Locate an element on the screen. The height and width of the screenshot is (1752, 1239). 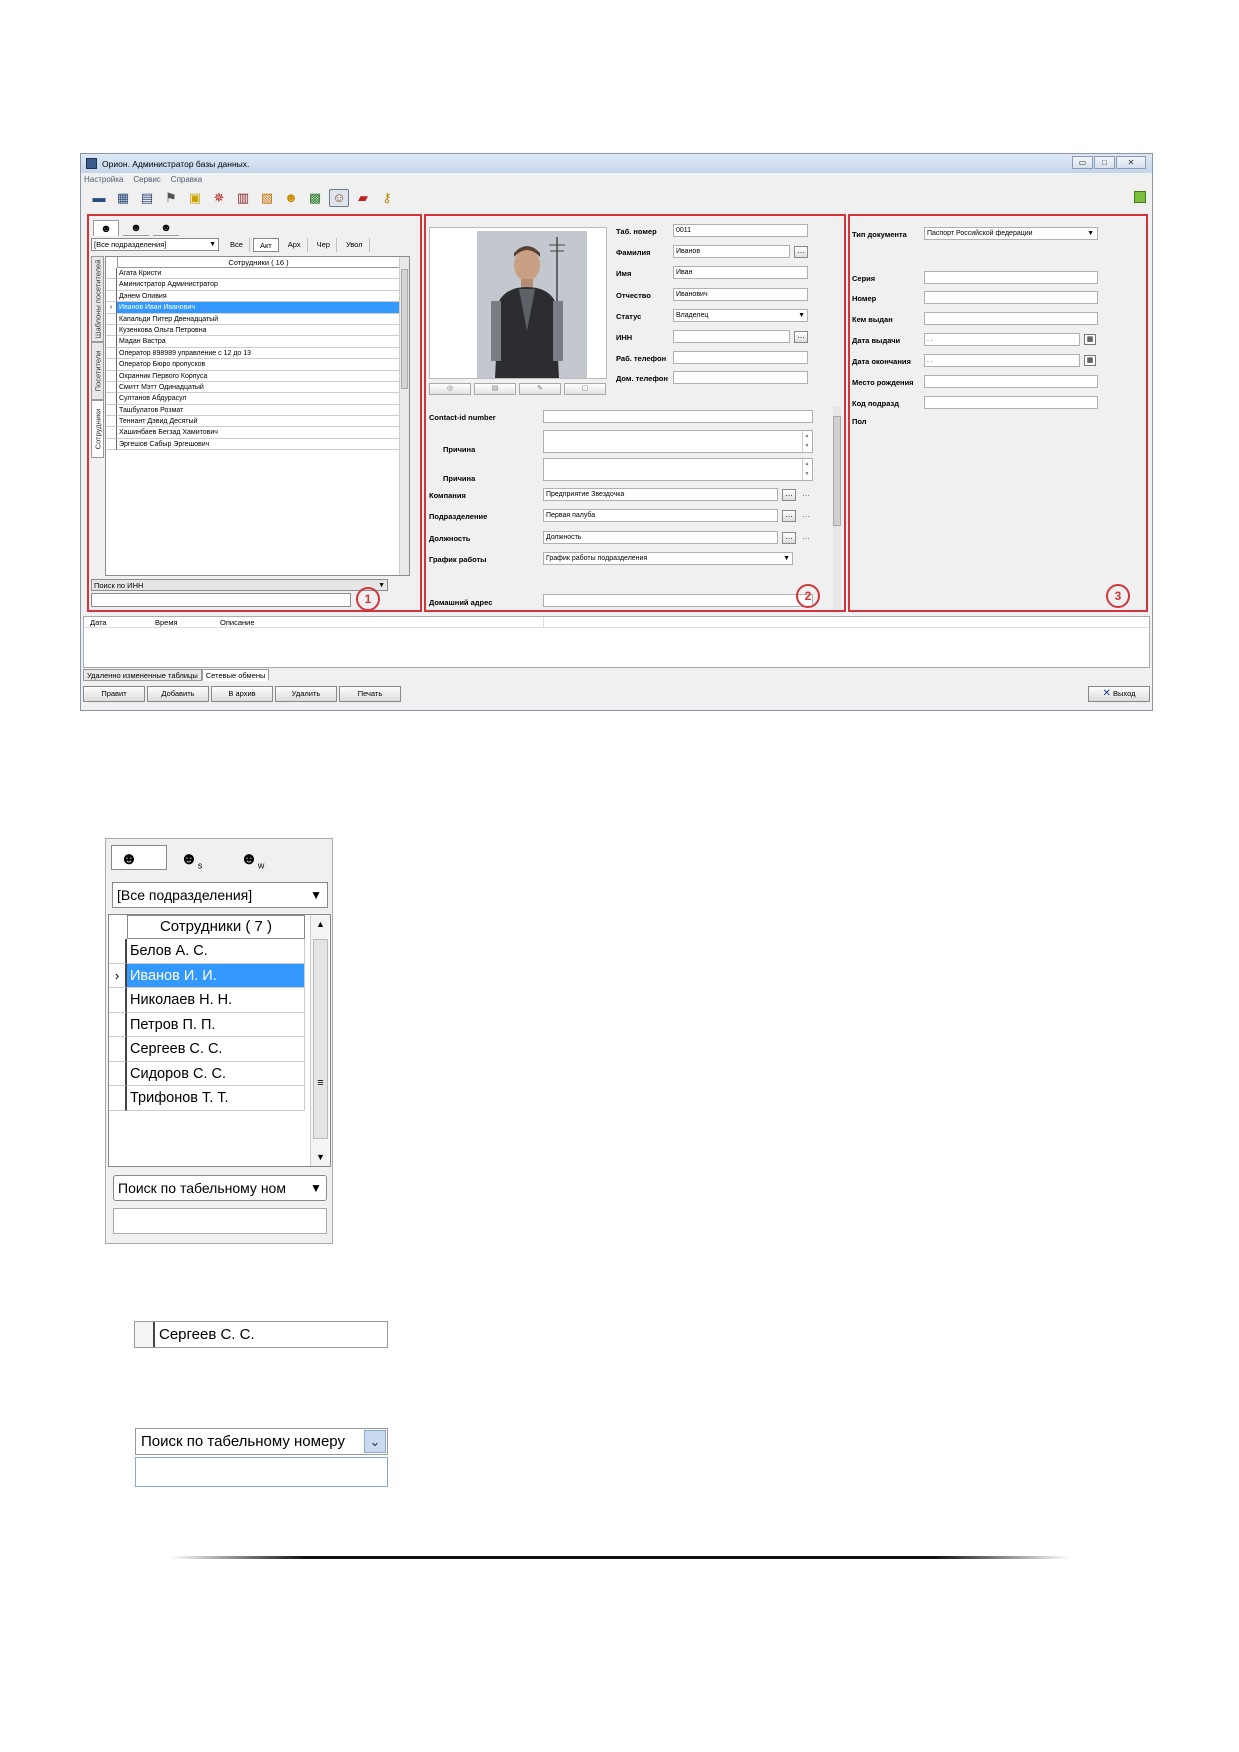
tab-number-field: 0011 is located at coordinates (740, 230).